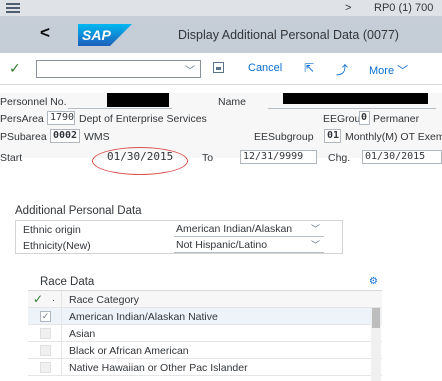 The image size is (442, 381). I want to click on redacted-personnel-no, so click(138, 100).